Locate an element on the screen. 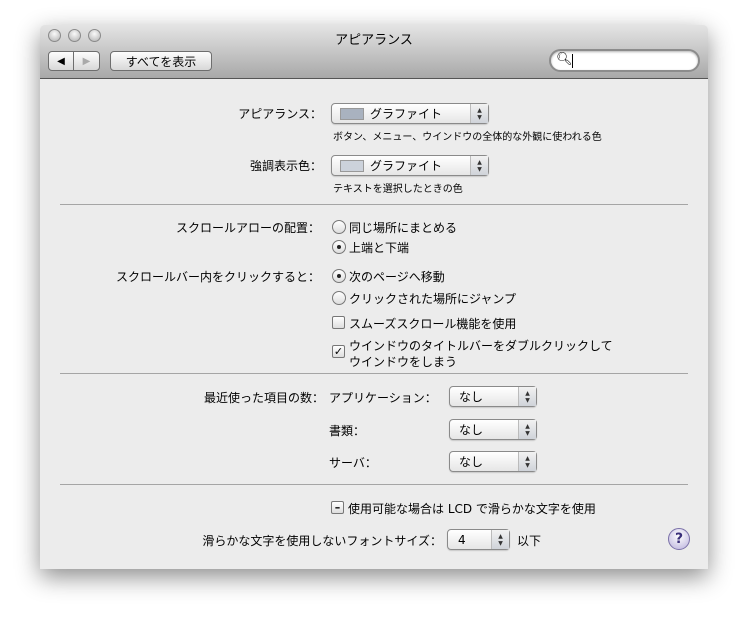 This screenshot has width=748, height=624. search-icon: 🔍︎ is located at coordinates (564, 59).